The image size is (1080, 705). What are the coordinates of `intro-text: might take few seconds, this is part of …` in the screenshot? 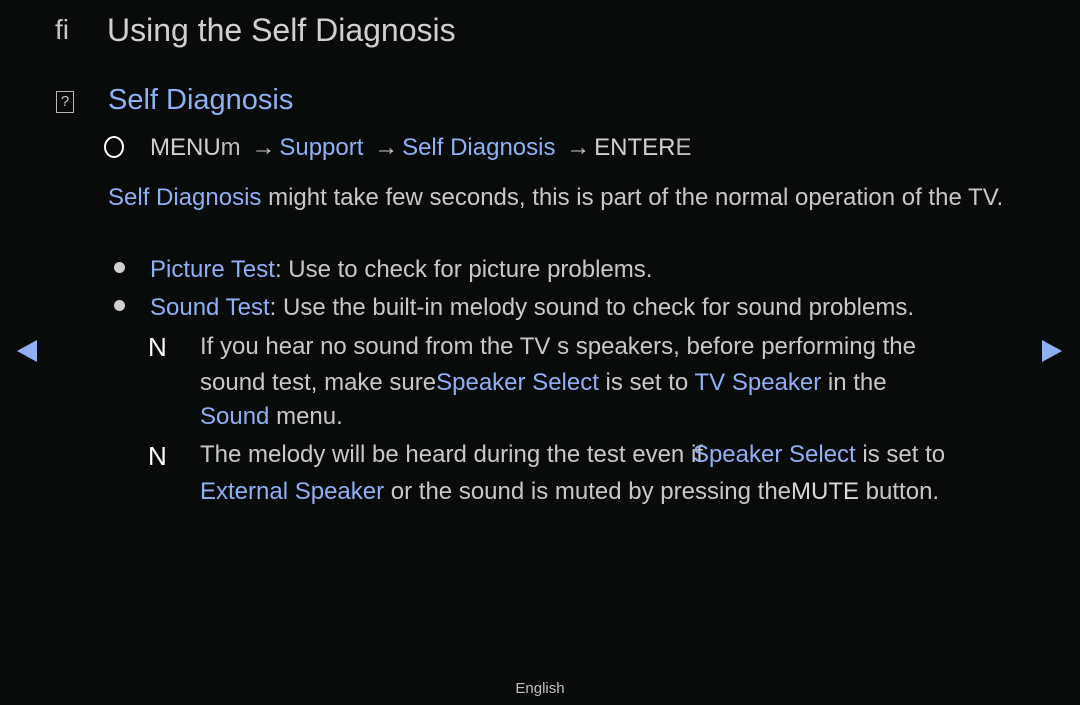 It's located at (632, 197).